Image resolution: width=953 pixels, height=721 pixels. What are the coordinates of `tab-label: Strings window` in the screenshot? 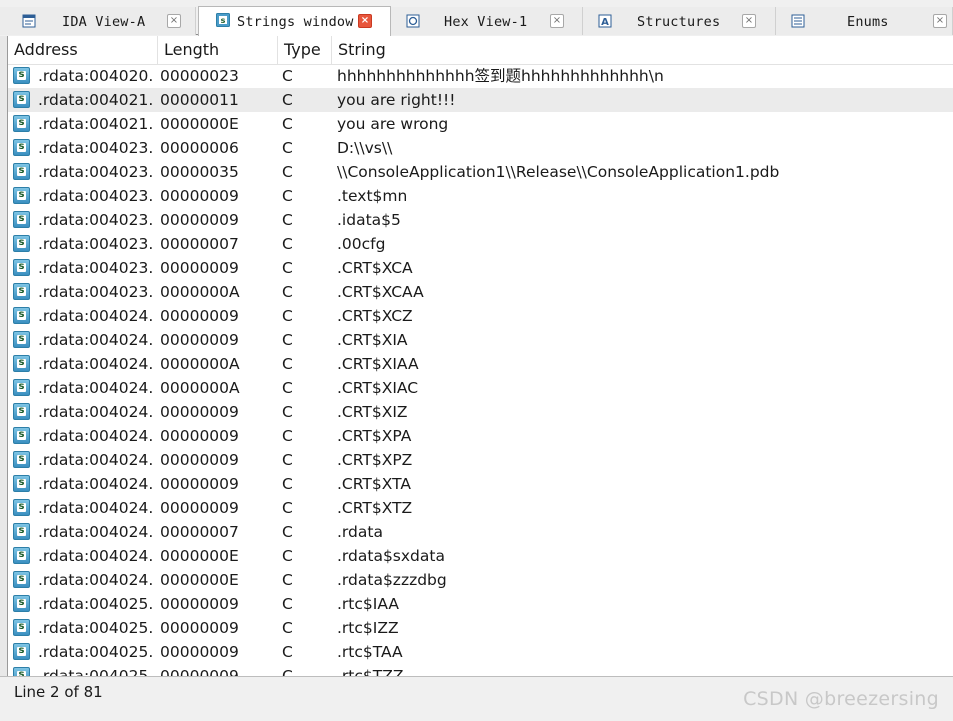 It's located at (295, 22).